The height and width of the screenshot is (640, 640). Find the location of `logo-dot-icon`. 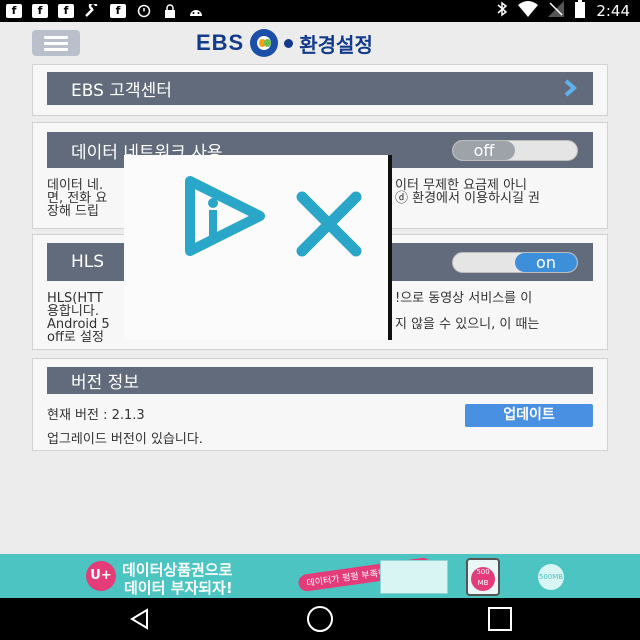

logo-dot-icon is located at coordinates (289, 43).